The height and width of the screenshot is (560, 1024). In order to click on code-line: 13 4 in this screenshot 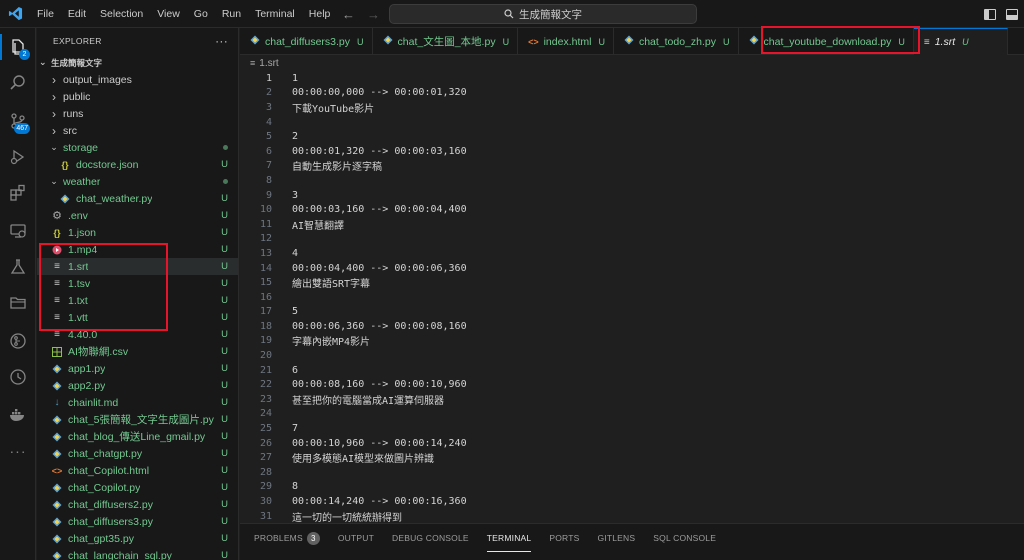, I will do `click(632, 253)`.